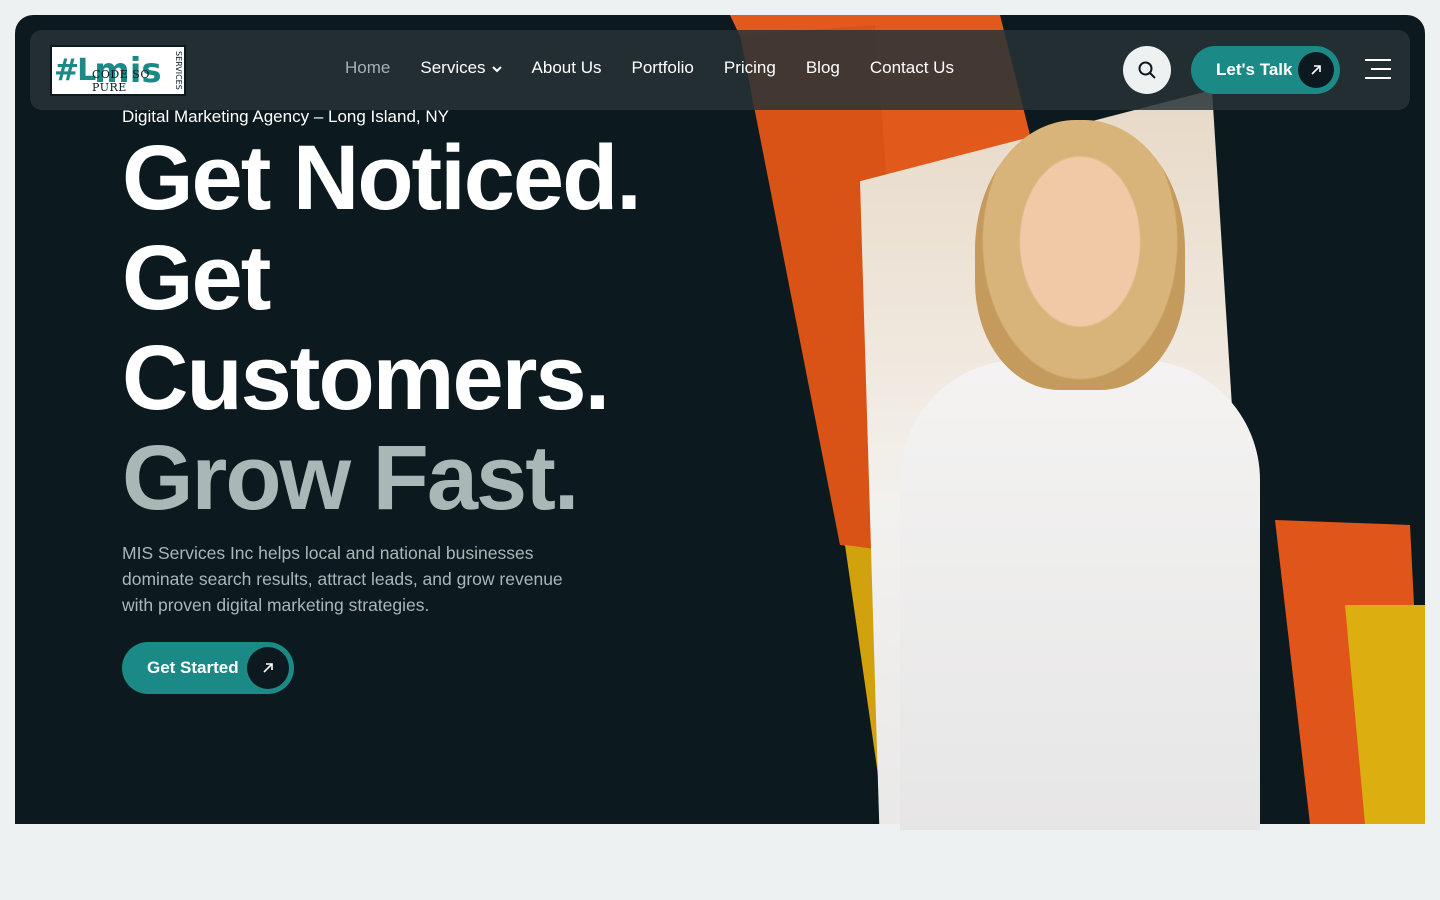  I want to click on logo-mark: #L, so click(75, 70).